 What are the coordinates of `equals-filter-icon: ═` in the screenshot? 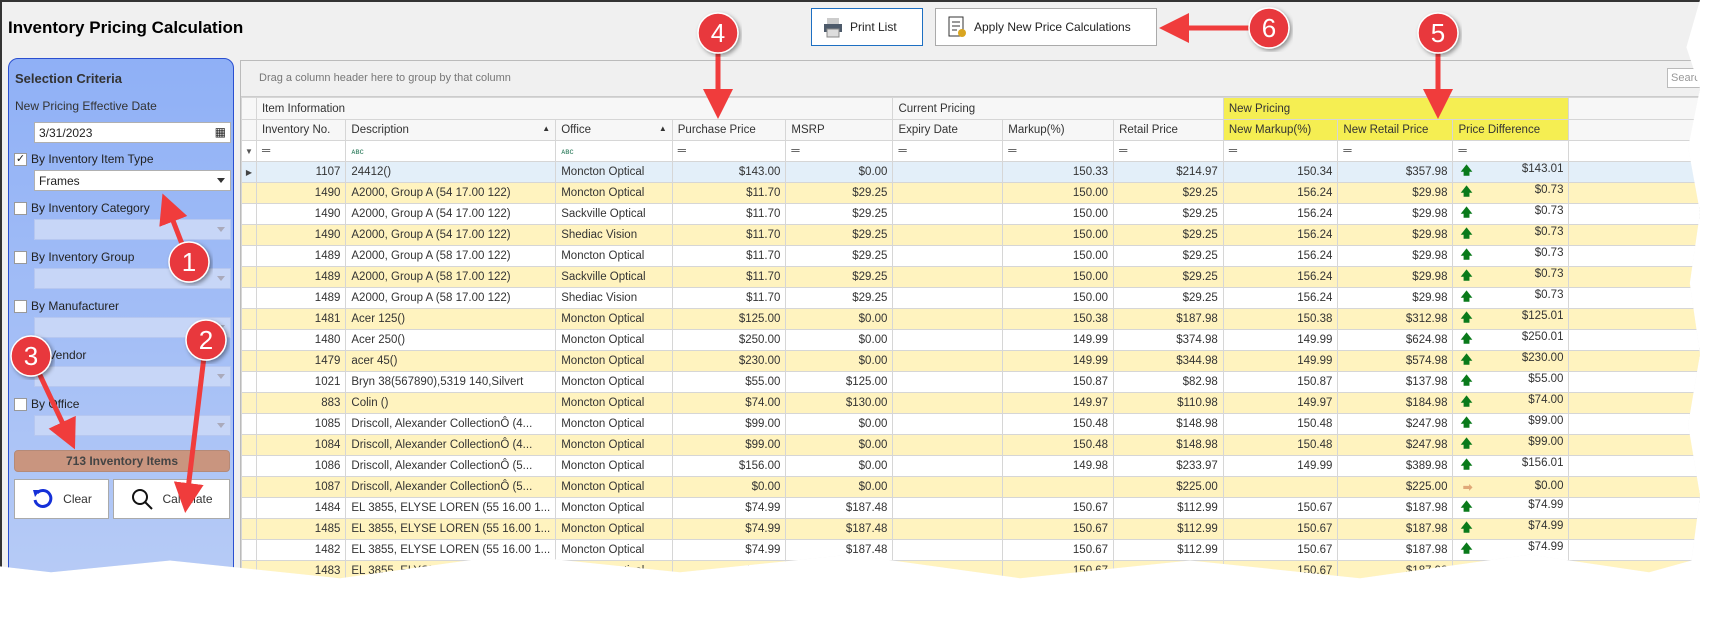 It's located at (902, 151).